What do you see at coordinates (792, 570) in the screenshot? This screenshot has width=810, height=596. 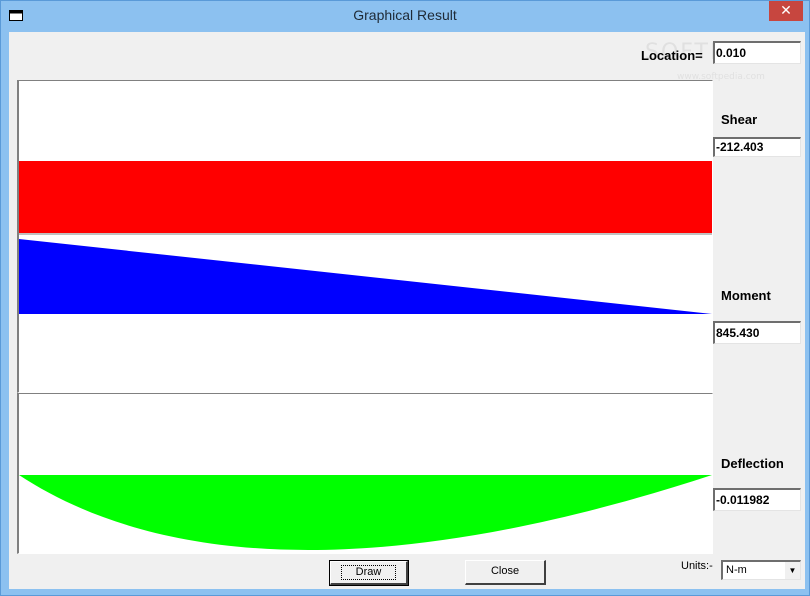 I see `chevron-down-icon: ▼` at bounding box center [792, 570].